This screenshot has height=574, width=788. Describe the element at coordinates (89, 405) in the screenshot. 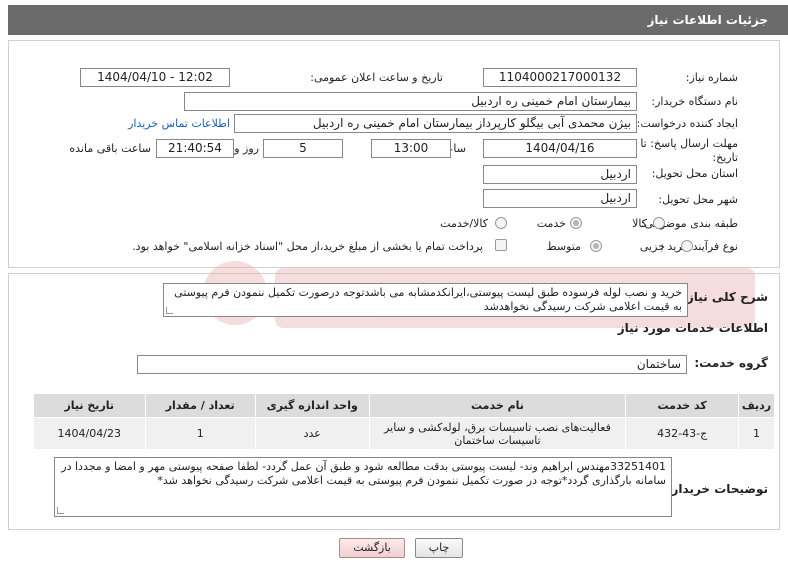

I see `col-date: تاریخ نیاز` at that location.